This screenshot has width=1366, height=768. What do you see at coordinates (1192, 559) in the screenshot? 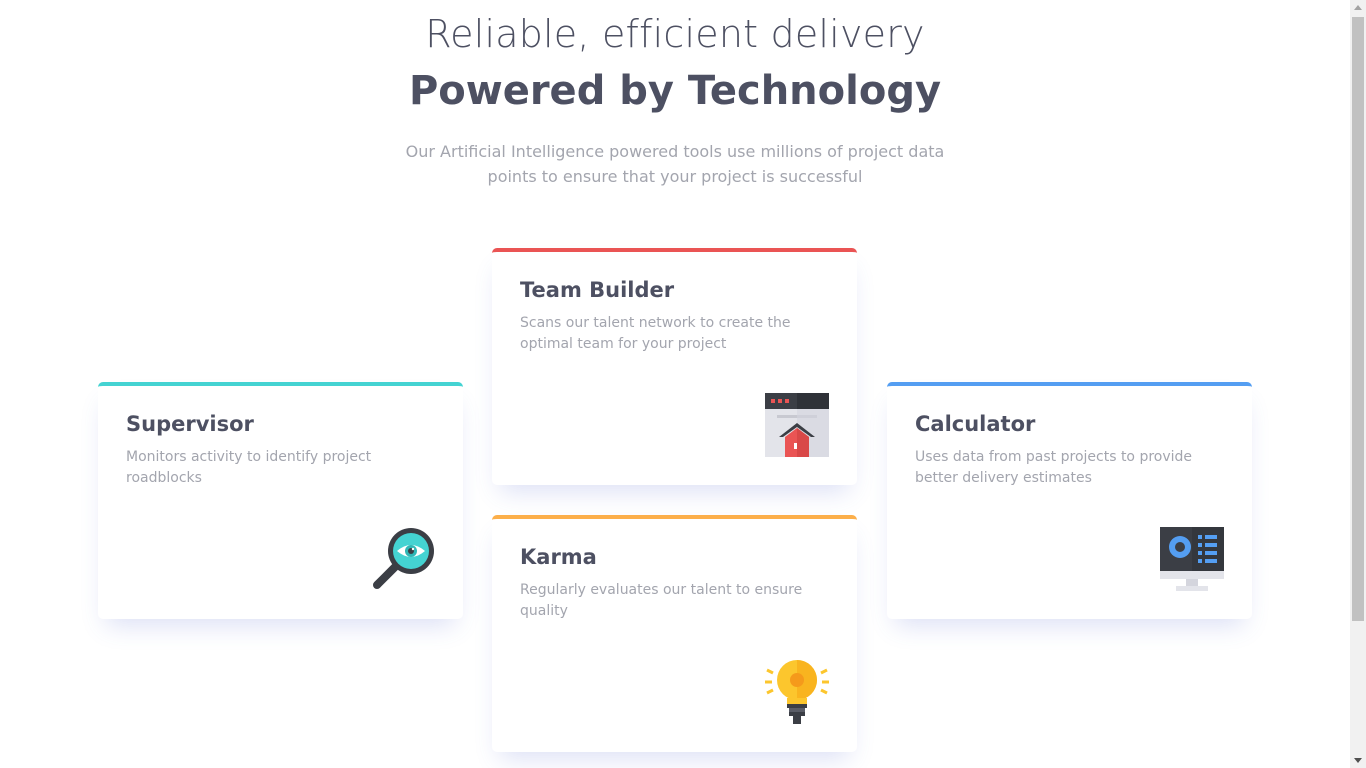
I see `calculator-icon` at bounding box center [1192, 559].